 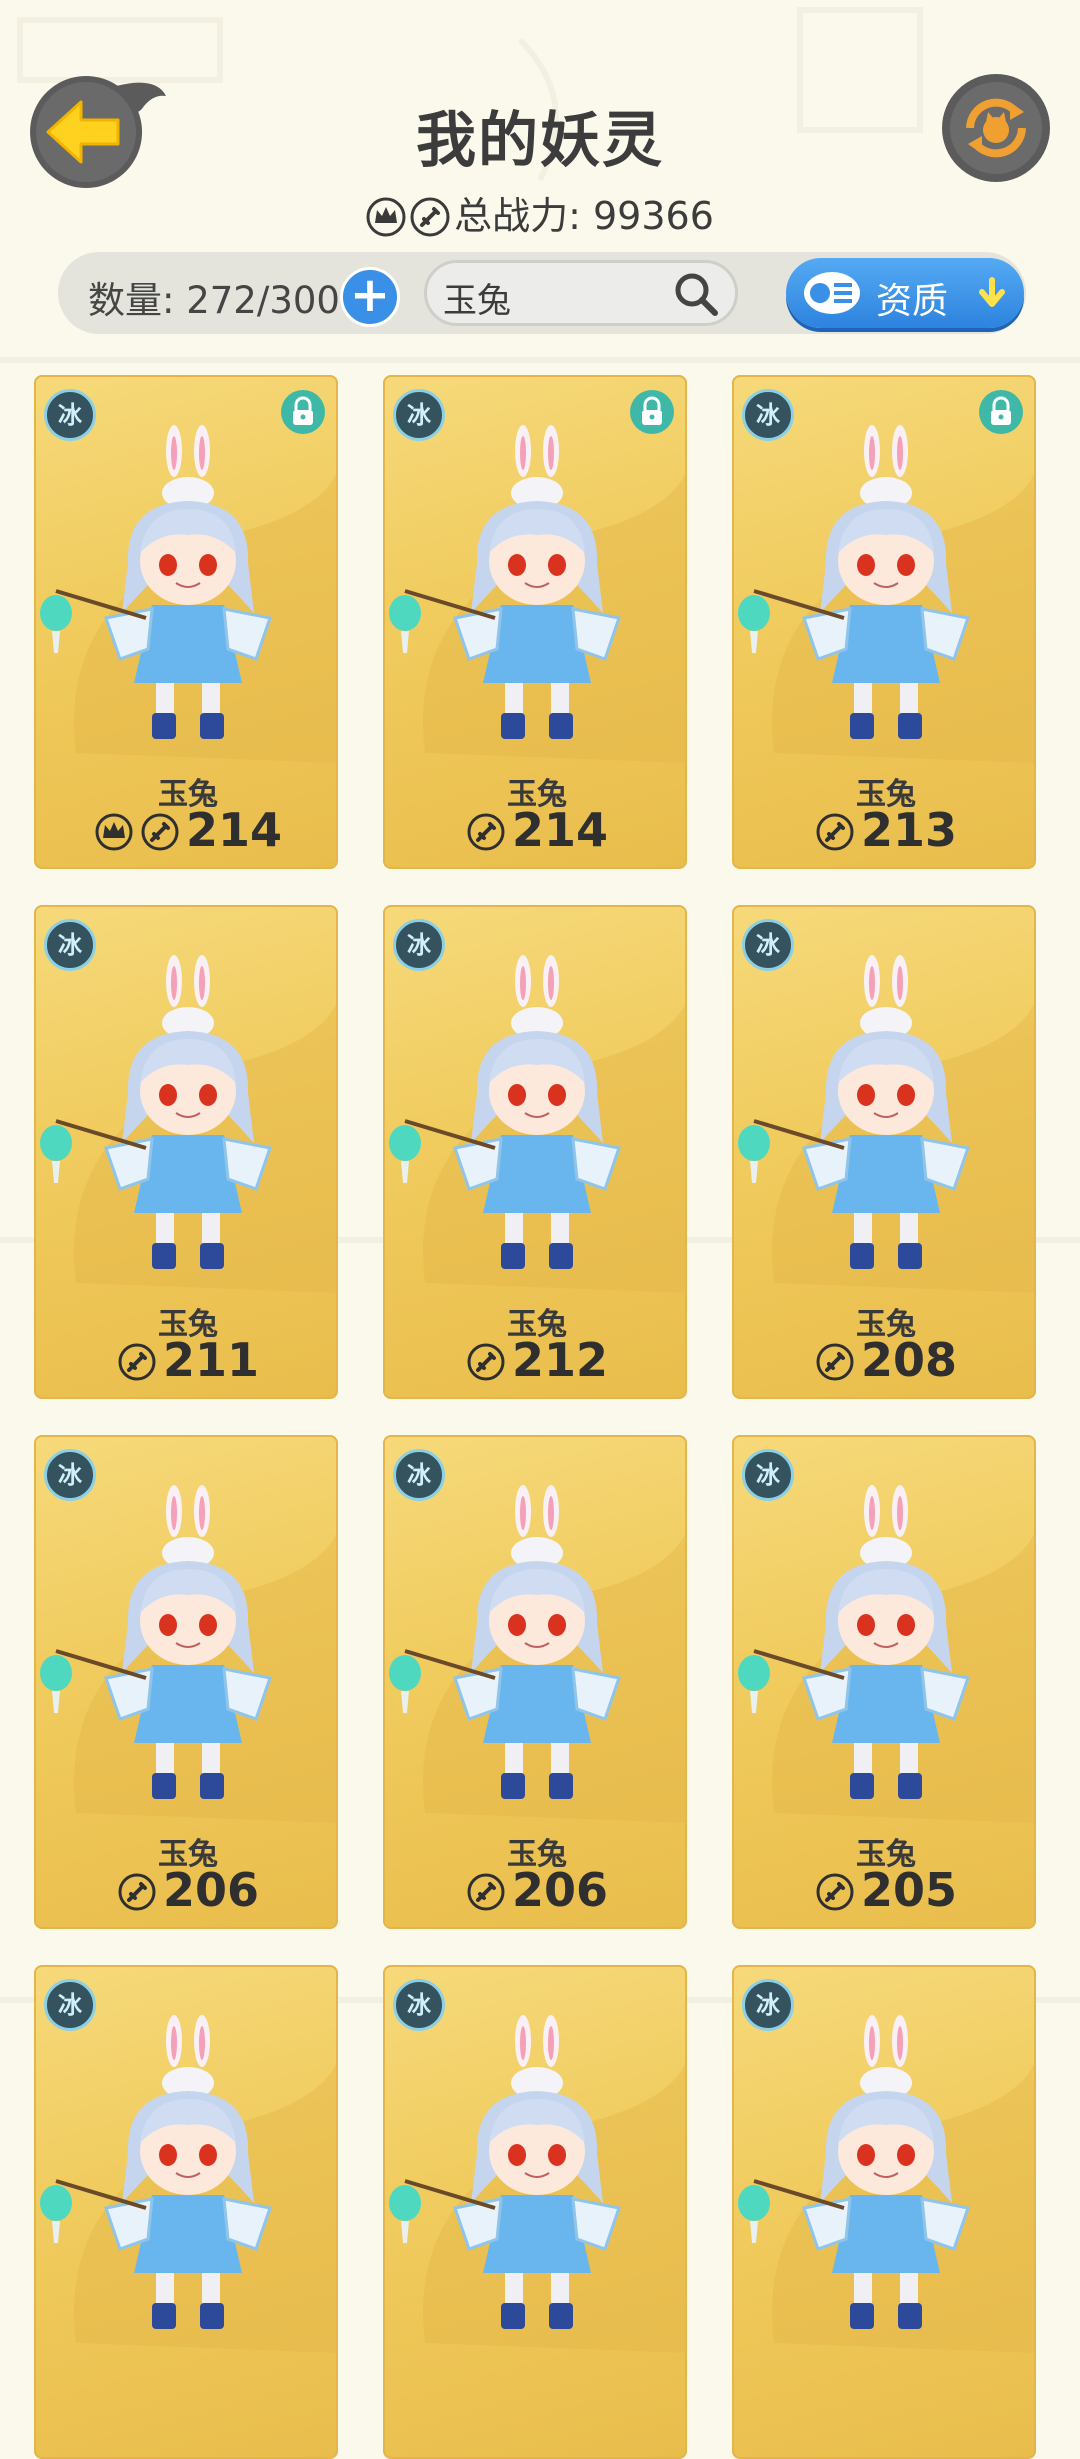 I want to click on power-value: 212, so click(x=560, y=1360).